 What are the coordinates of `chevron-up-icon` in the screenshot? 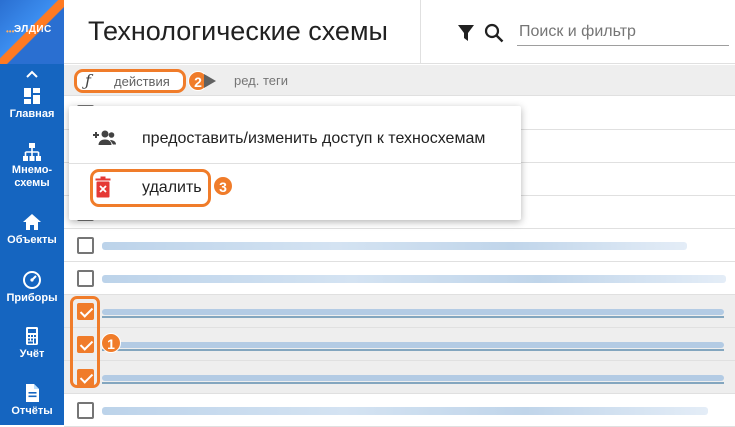 It's located at (32, 74).